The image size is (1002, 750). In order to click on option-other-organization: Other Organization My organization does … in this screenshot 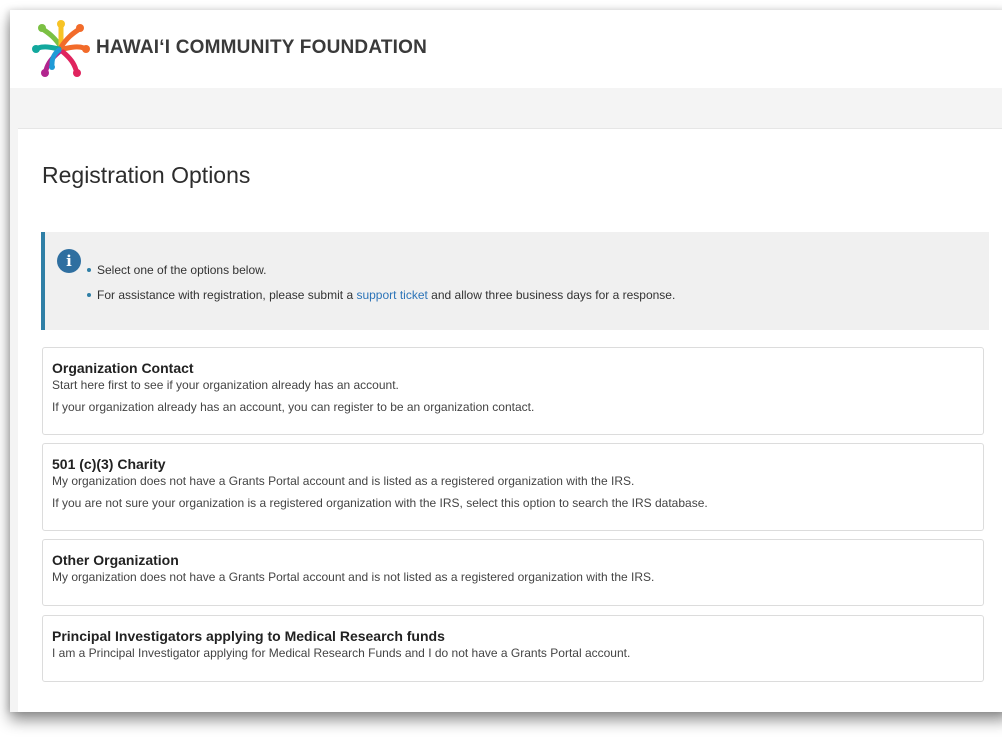, I will do `click(513, 572)`.